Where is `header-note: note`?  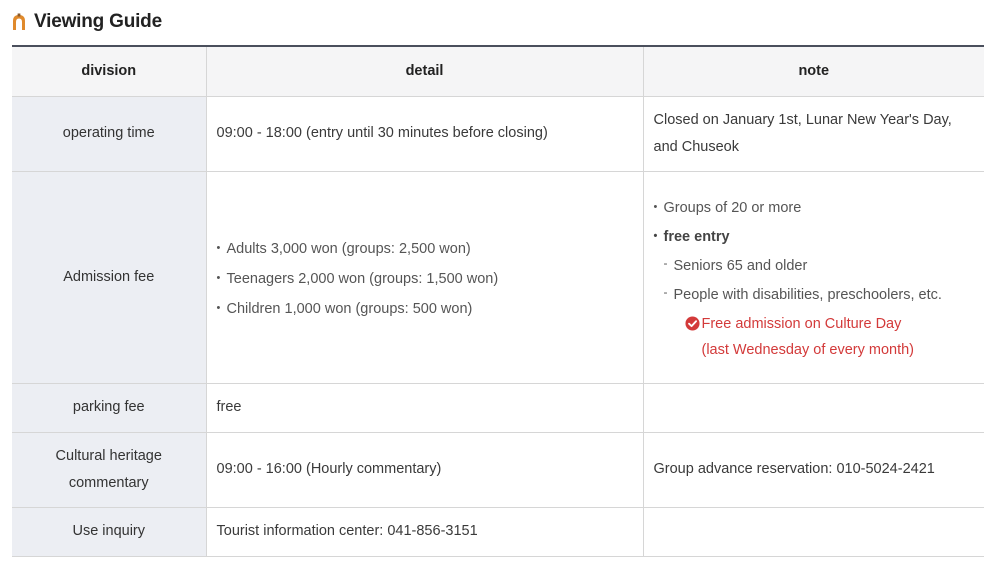
header-note: note is located at coordinates (813, 71).